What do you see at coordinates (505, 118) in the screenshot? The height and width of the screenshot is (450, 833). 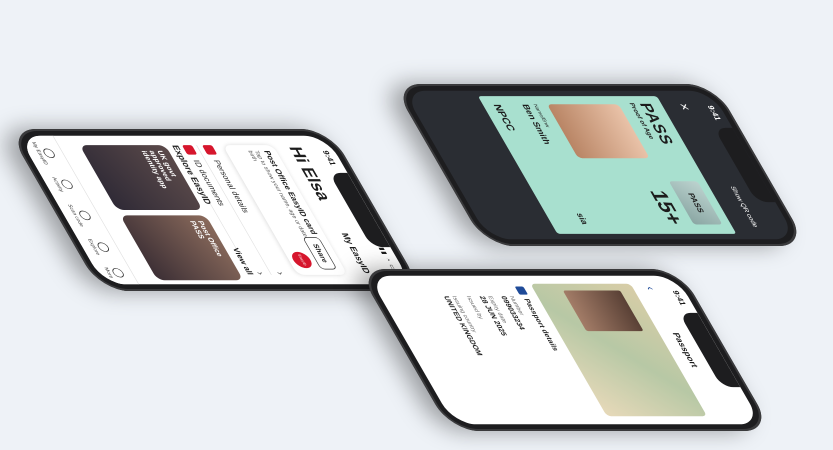 I see `npcc-logo: NPCC` at bounding box center [505, 118].